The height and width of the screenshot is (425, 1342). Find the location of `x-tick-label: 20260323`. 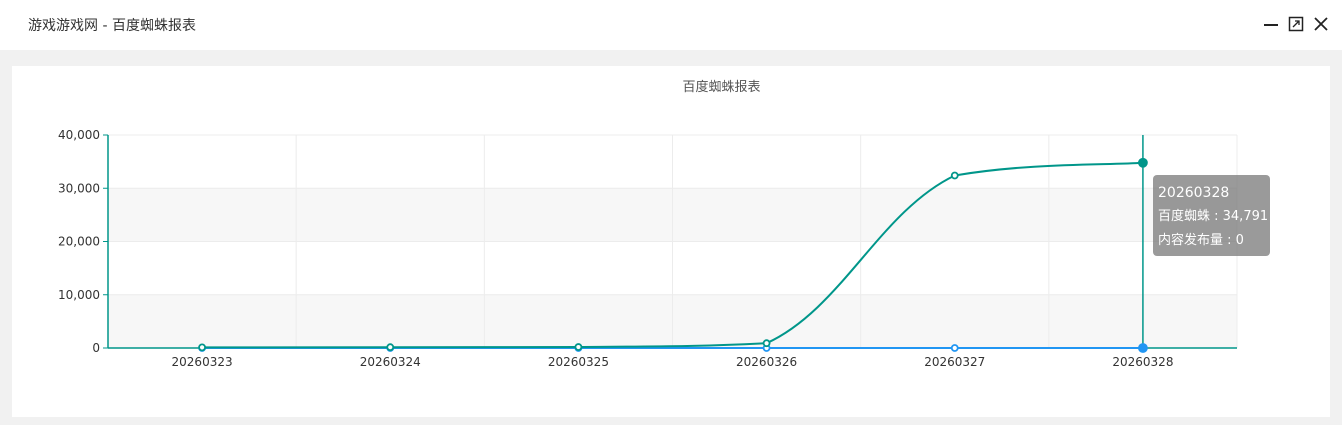

x-tick-label: 20260323 is located at coordinates (202, 362).